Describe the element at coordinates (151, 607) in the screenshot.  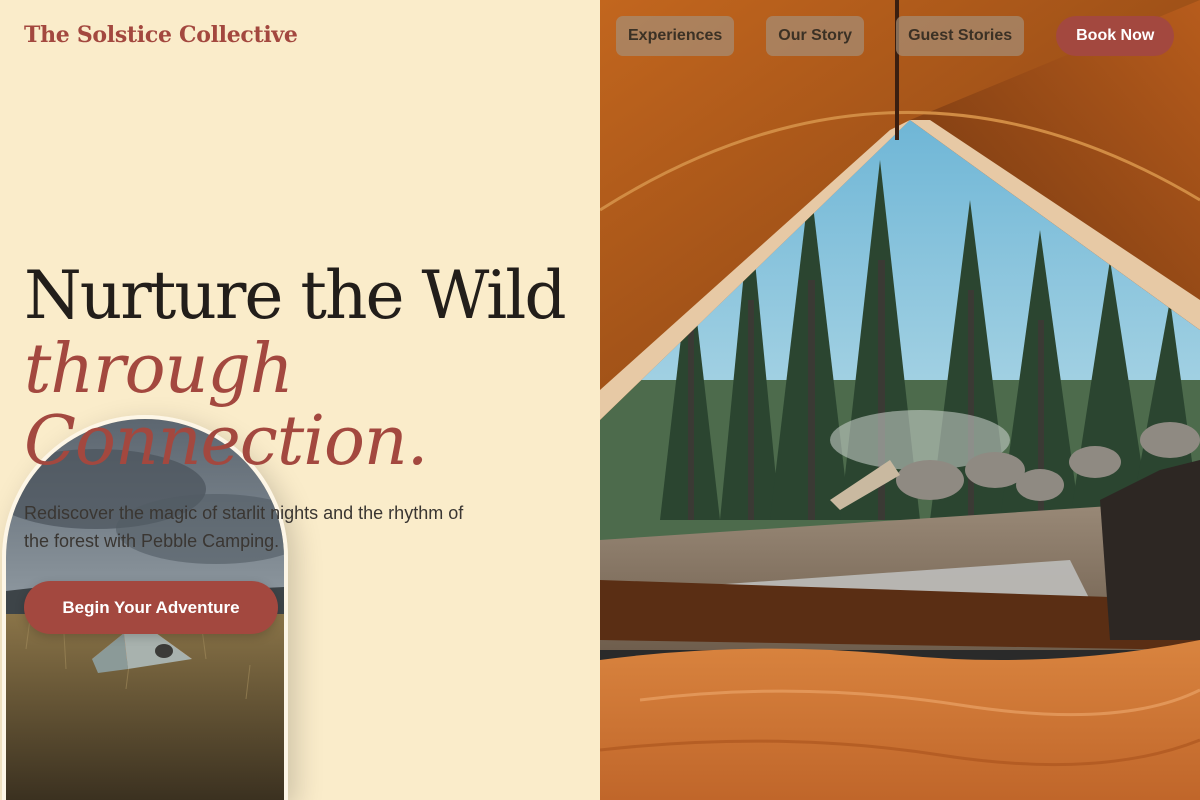
I see `begin-adventure-button: Begin Your Adventure` at that location.